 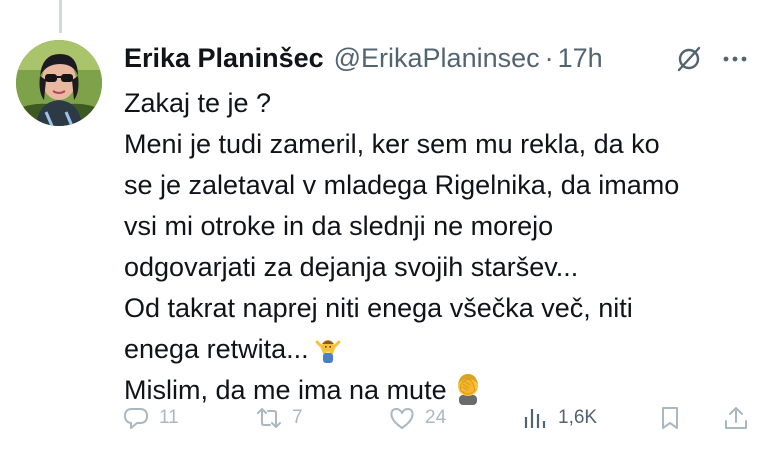 What do you see at coordinates (535, 418) in the screenshot?
I see `views-icon` at bounding box center [535, 418].